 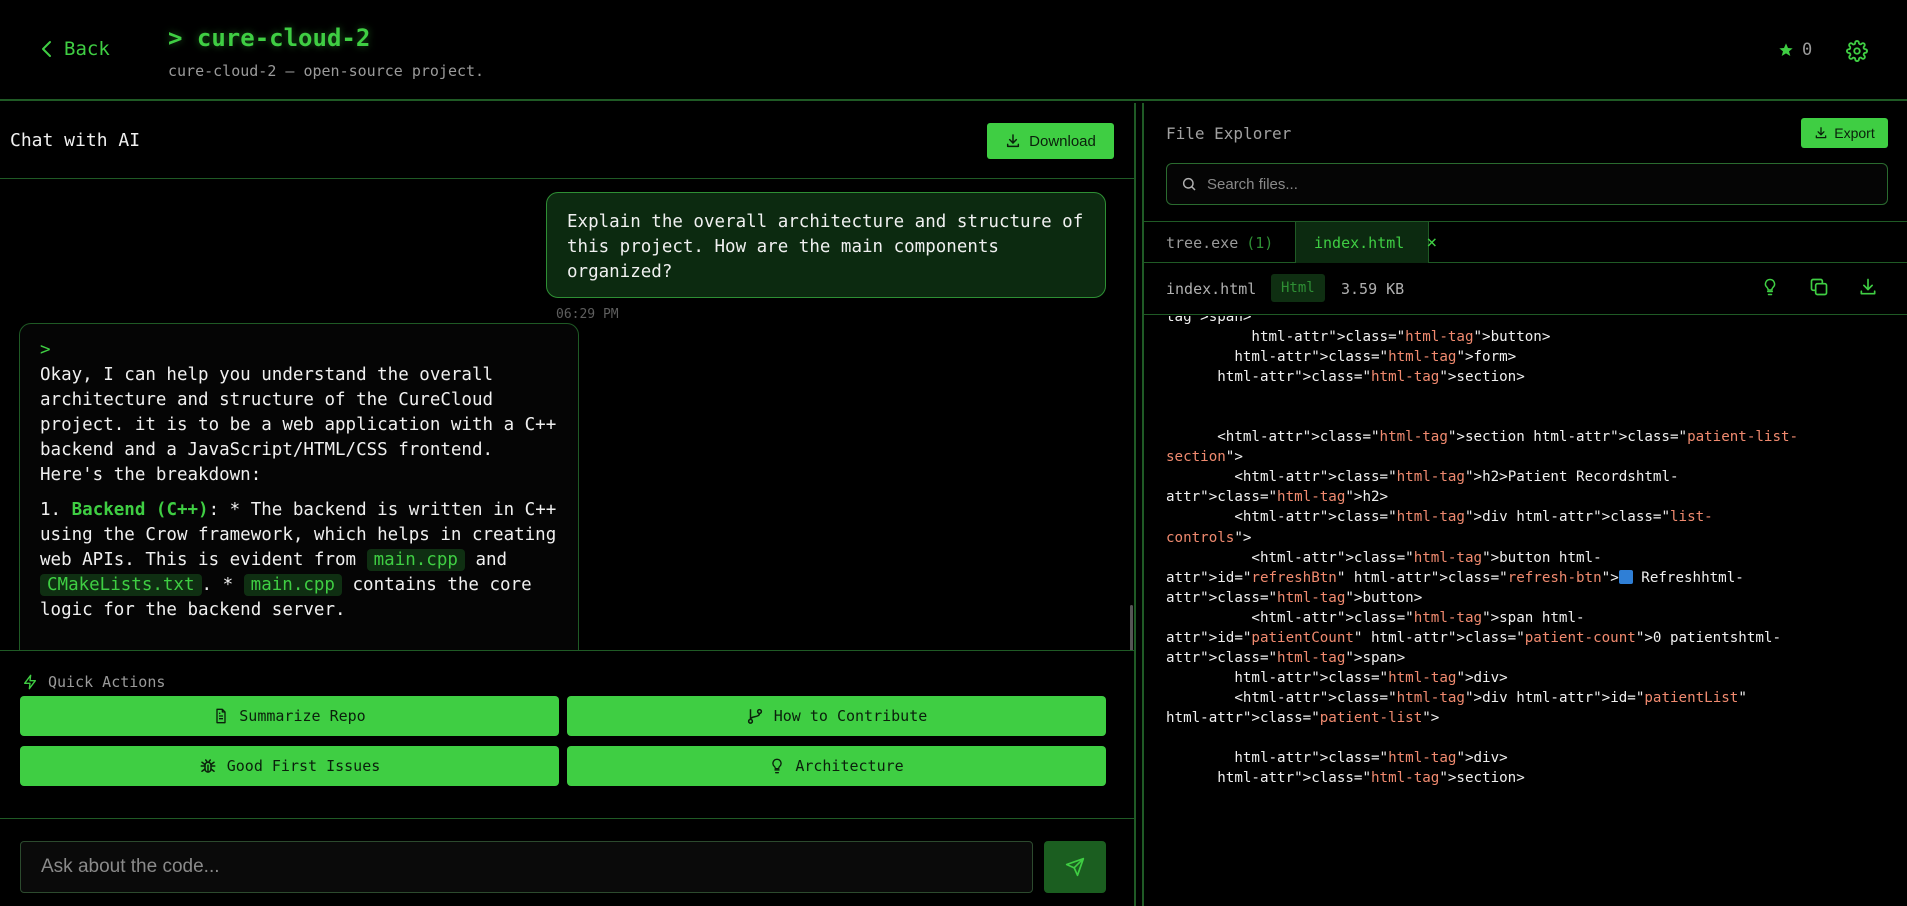 What do you see at coordinates (289, 716) in the screenshot?
I see `summarize-repo-button: Summarize Repo` at bounding box center [289, 716].